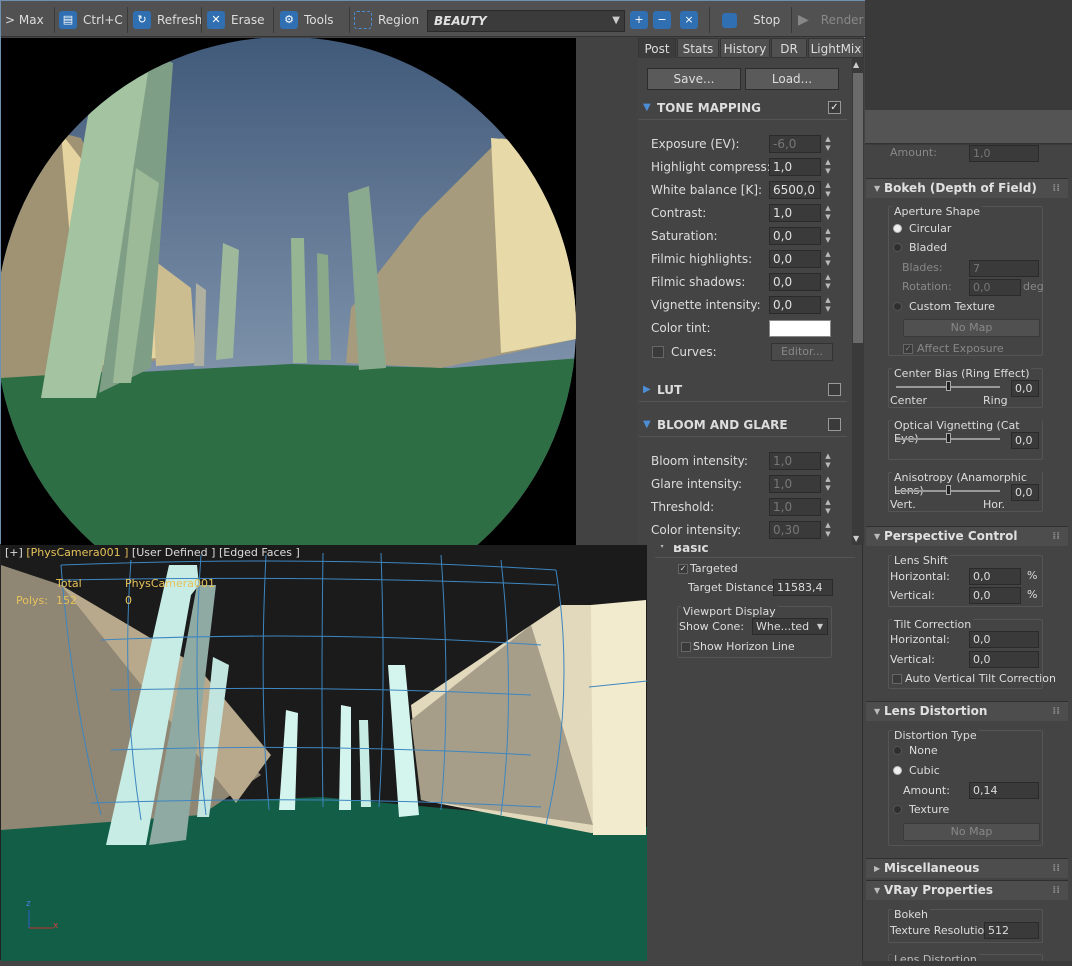 The image size is (1072, 966). I want to click on refresh-button: ↻ Refresh, so click(167, 20).